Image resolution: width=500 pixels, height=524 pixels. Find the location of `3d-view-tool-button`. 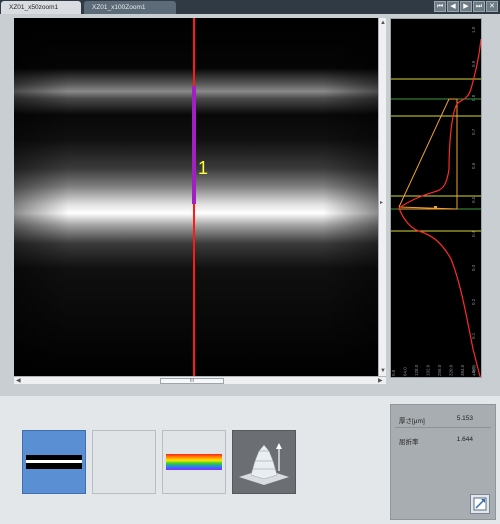

3d-view-tool-button is located at coordinates (264, 462).